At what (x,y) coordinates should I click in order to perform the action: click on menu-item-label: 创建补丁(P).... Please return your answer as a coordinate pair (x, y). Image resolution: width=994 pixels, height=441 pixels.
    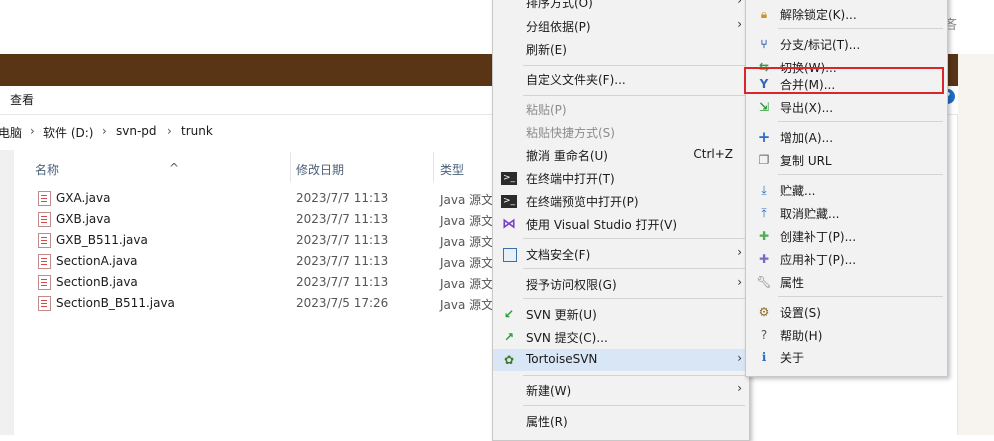
    Looking at the image, I should click on (818, 237).